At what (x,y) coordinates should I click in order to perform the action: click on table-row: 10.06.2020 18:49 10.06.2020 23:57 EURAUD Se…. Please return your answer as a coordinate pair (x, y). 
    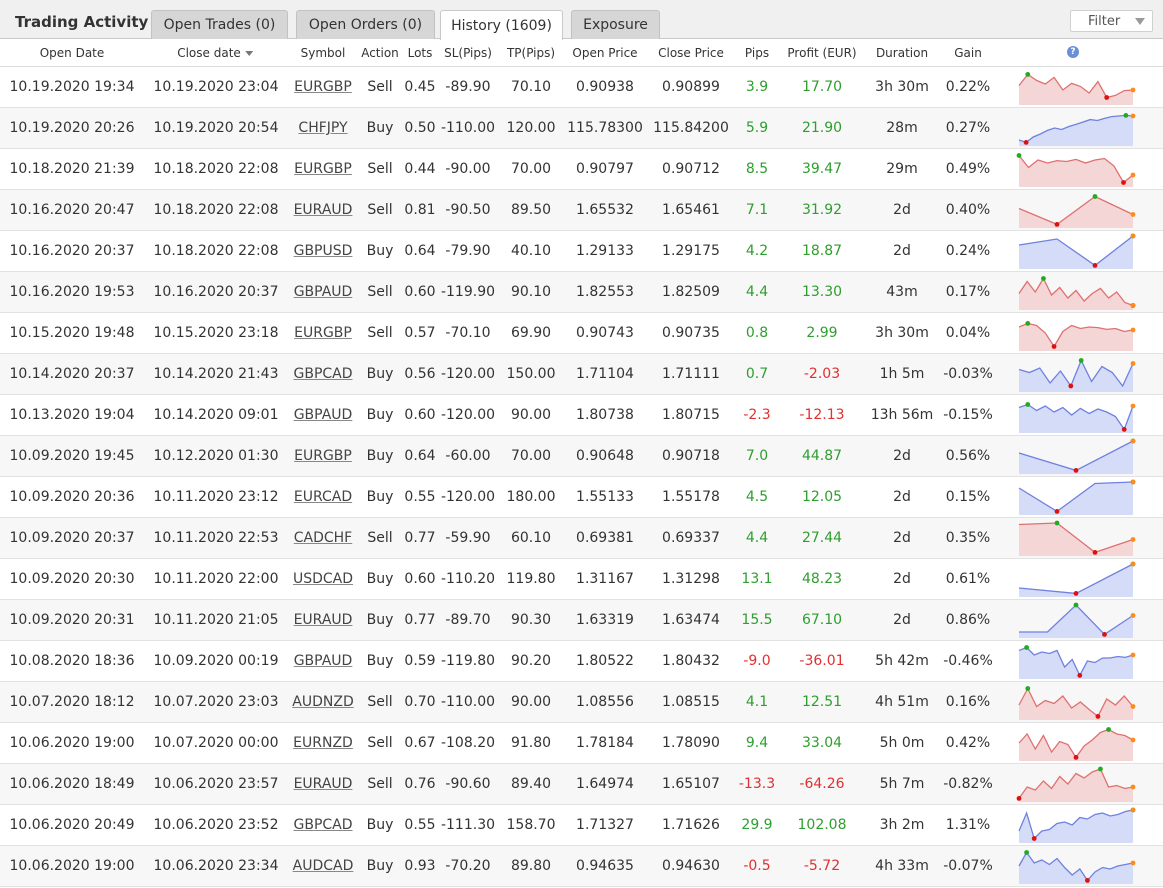
    Looking at the image, I should click on (581, 784).